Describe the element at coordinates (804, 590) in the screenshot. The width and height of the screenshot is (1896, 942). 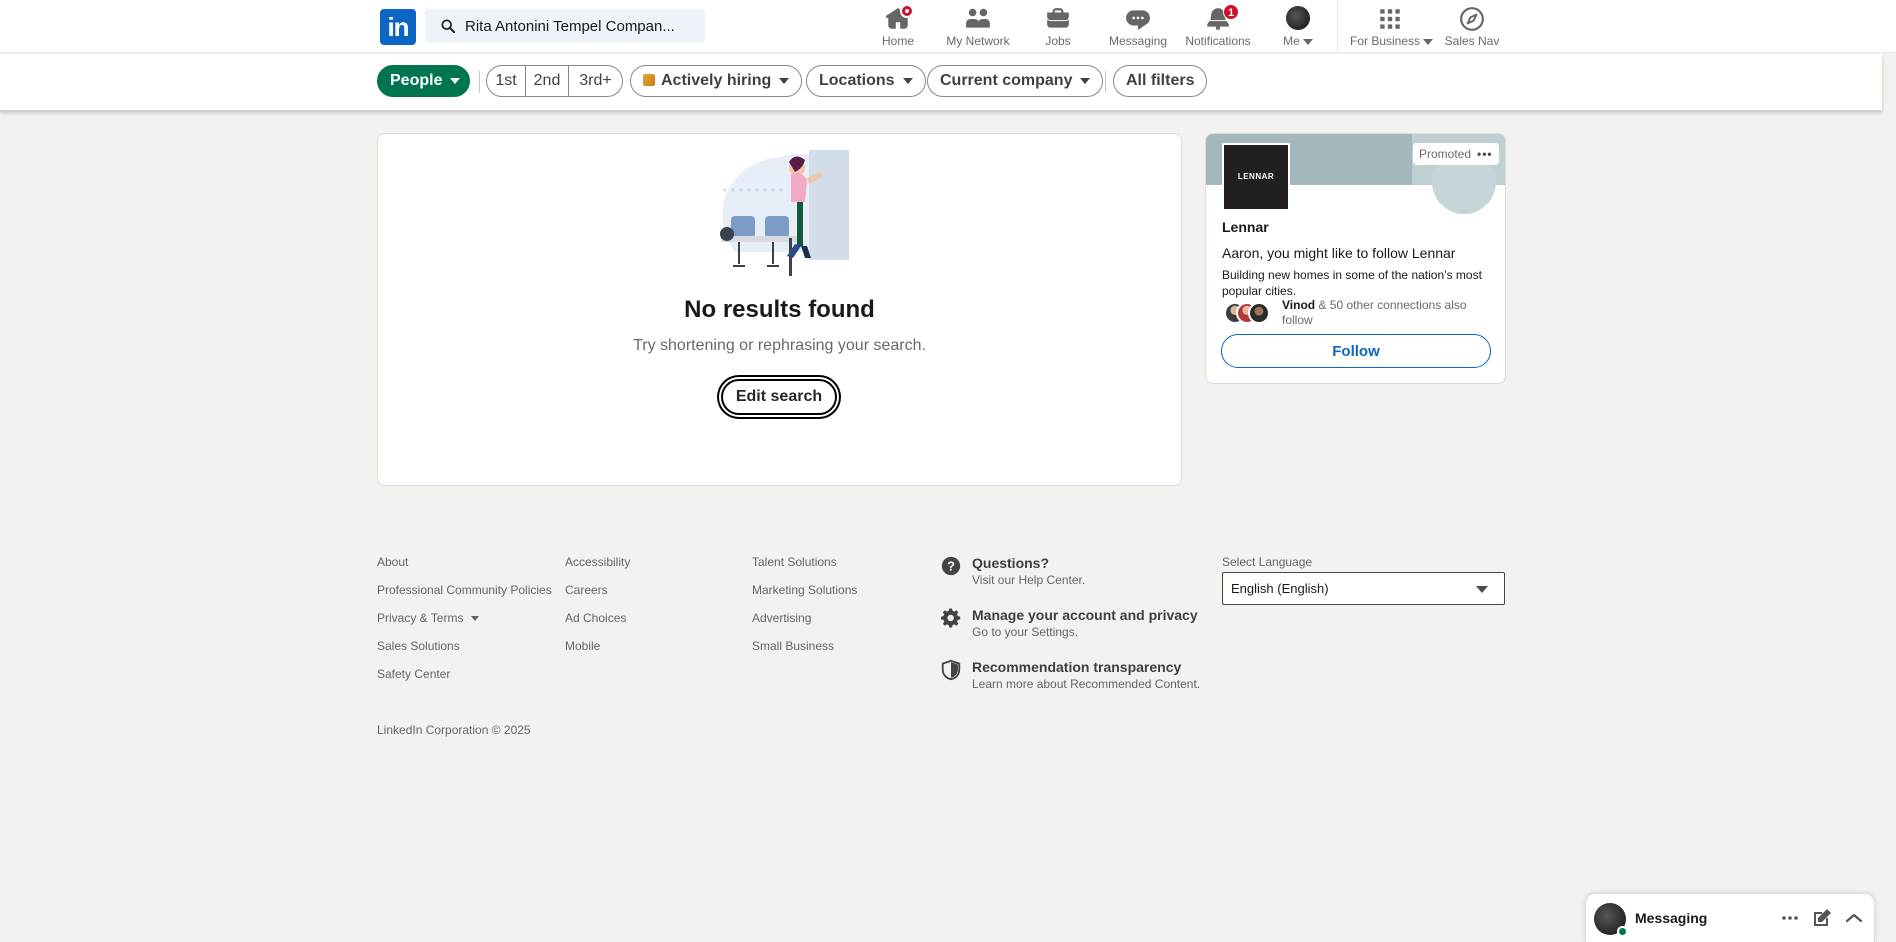
I see `footer-link-marketing-solutions: Marketing Solutions` at that location.